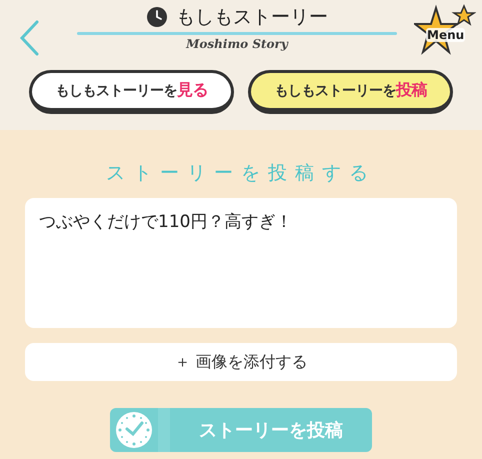 The width and height of the screenshot is (482, 459). Describe the element at coordinates (241, 362) in the screenshot. I see `attach-image-button: ＋ 画像を添付する` at that location.